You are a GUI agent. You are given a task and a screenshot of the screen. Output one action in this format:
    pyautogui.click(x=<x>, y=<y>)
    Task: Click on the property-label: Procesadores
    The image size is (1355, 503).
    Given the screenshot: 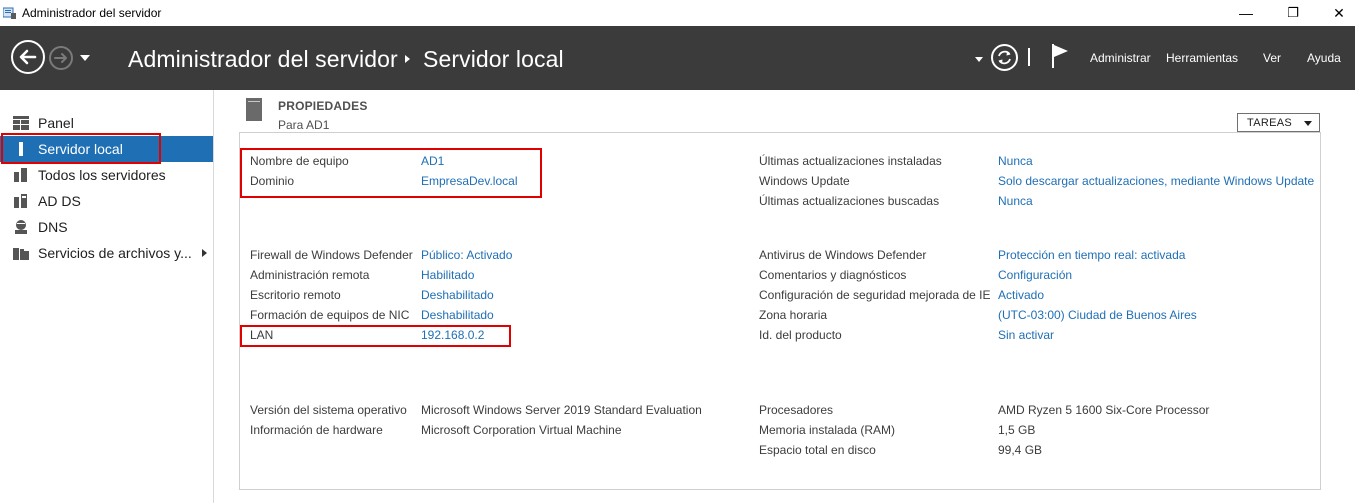 What is the action you would take?
    pyautogui.click(x=796, y=410)
    